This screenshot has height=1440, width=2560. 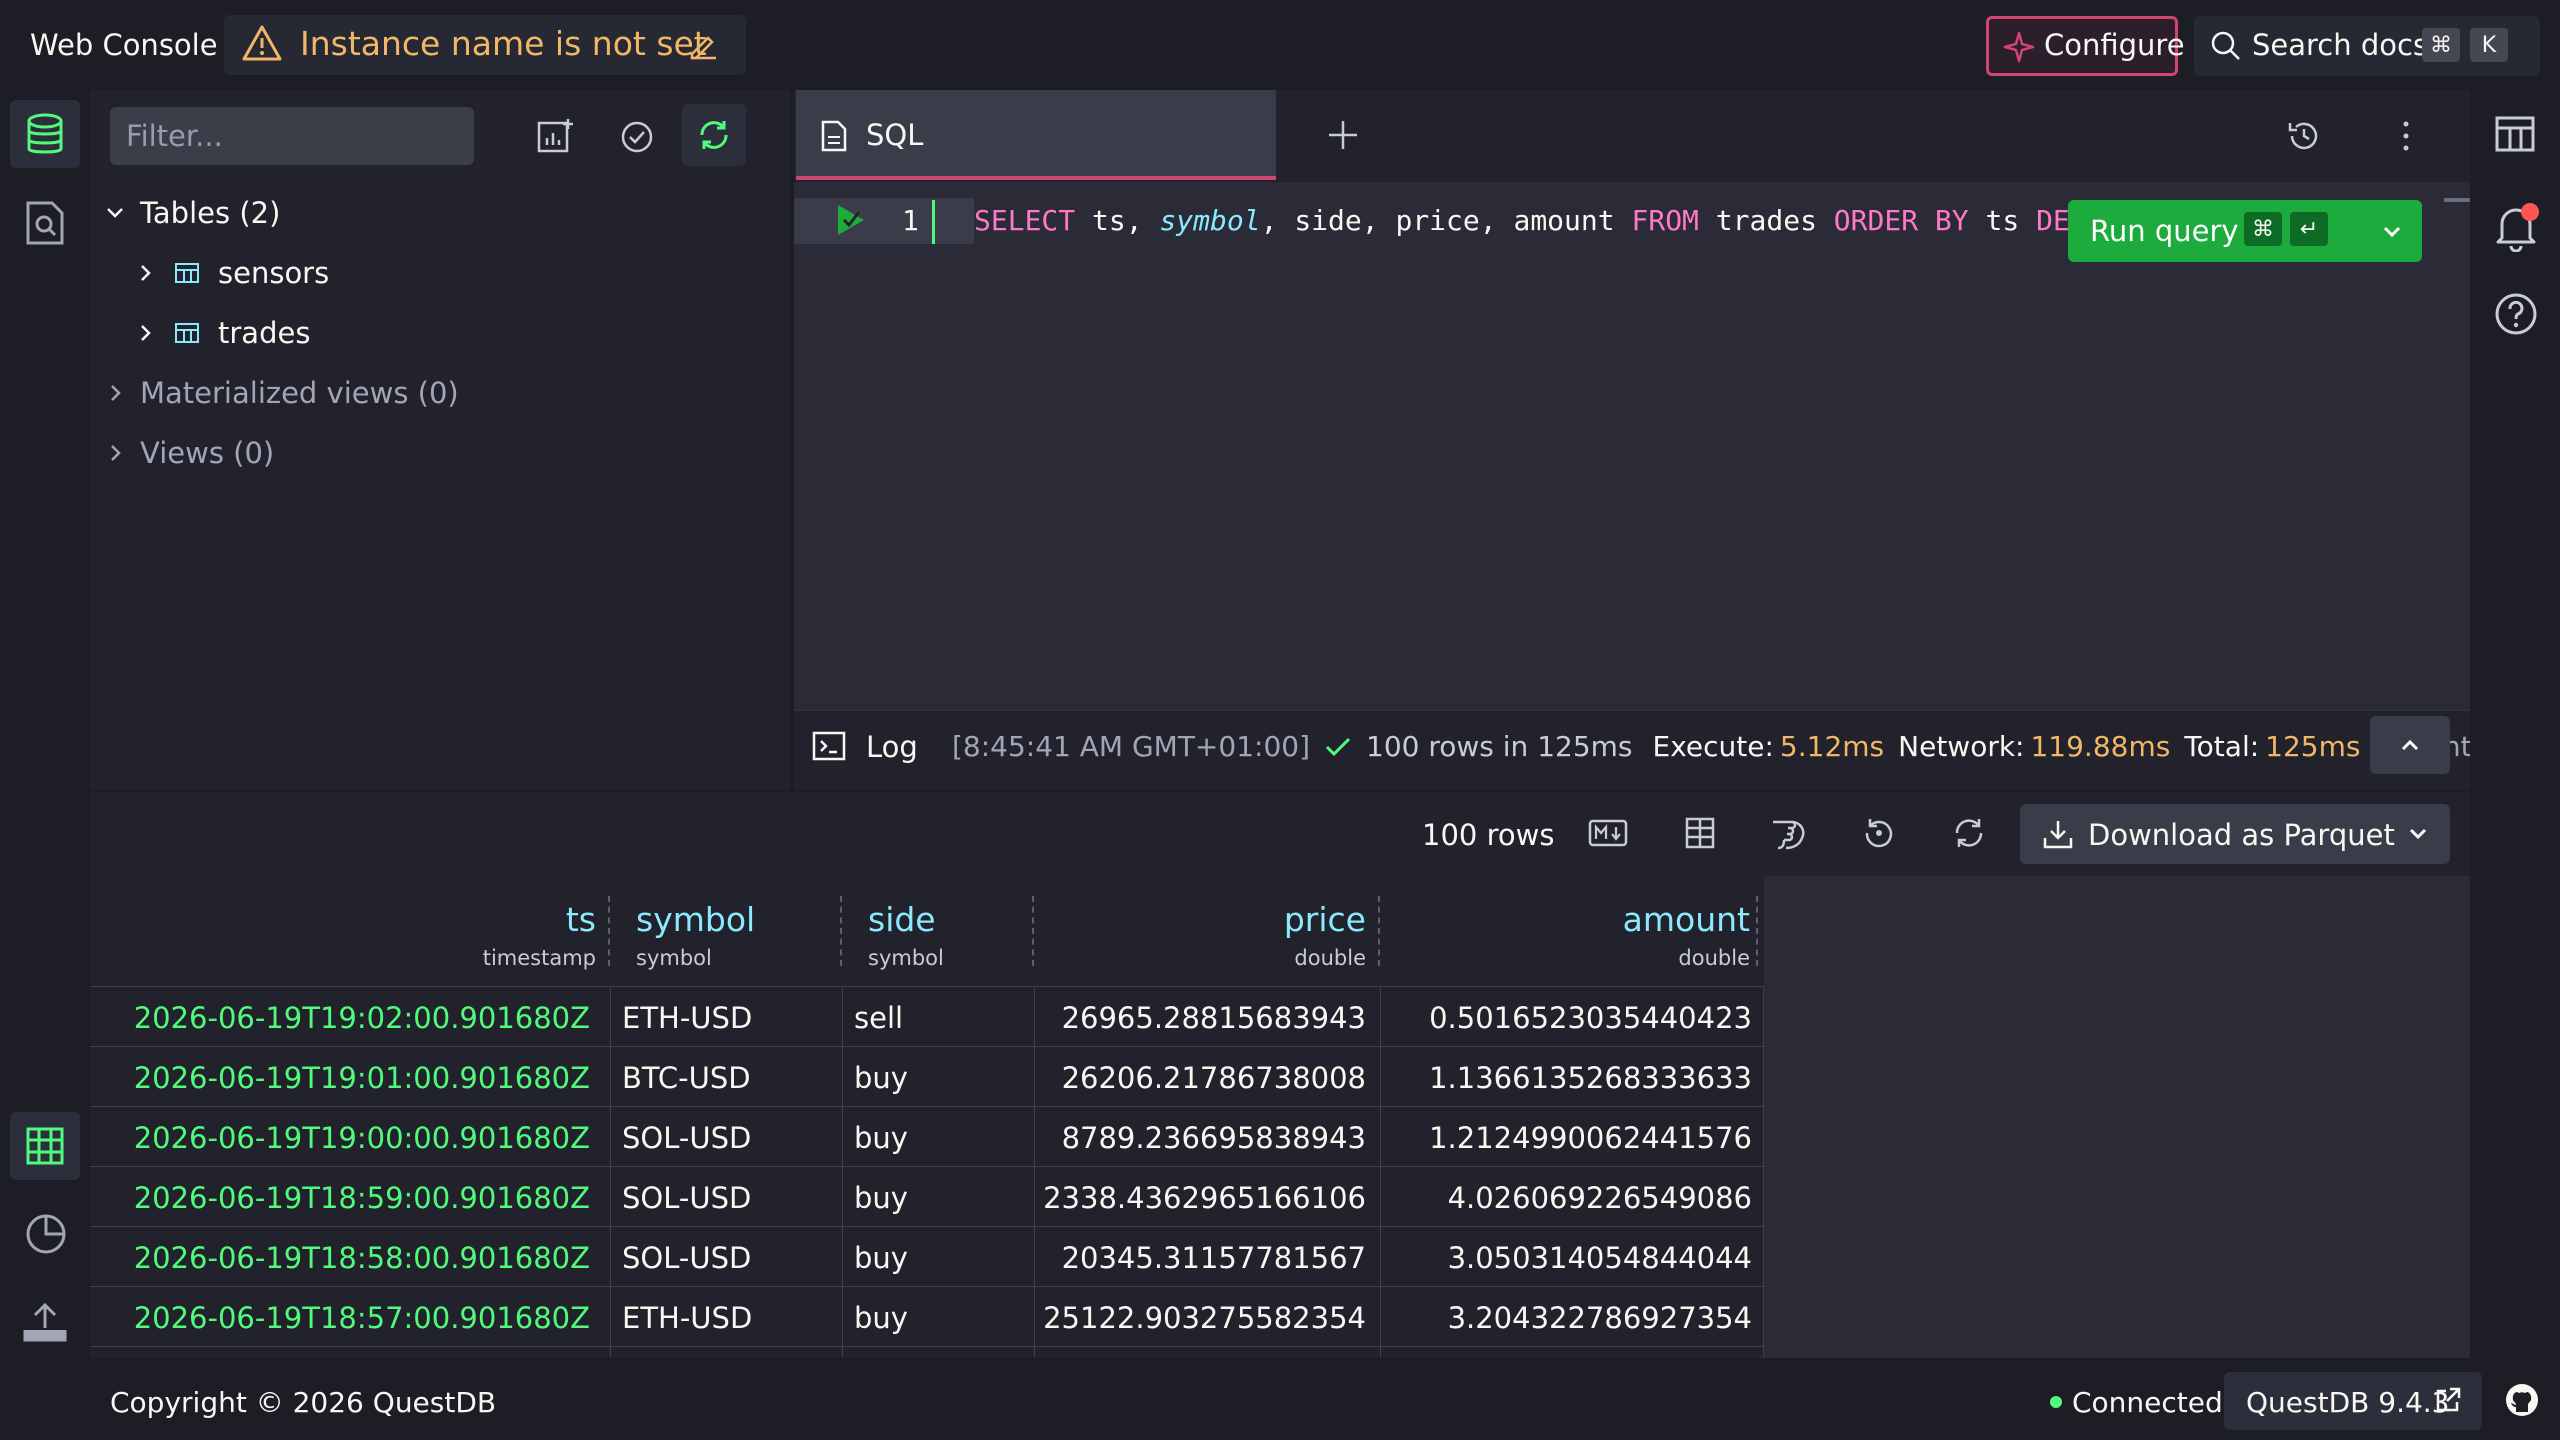 What do you see at coordinates (2515, 726) in the screenshot?
I see `right-rail` at bounding box center [2515, 726].